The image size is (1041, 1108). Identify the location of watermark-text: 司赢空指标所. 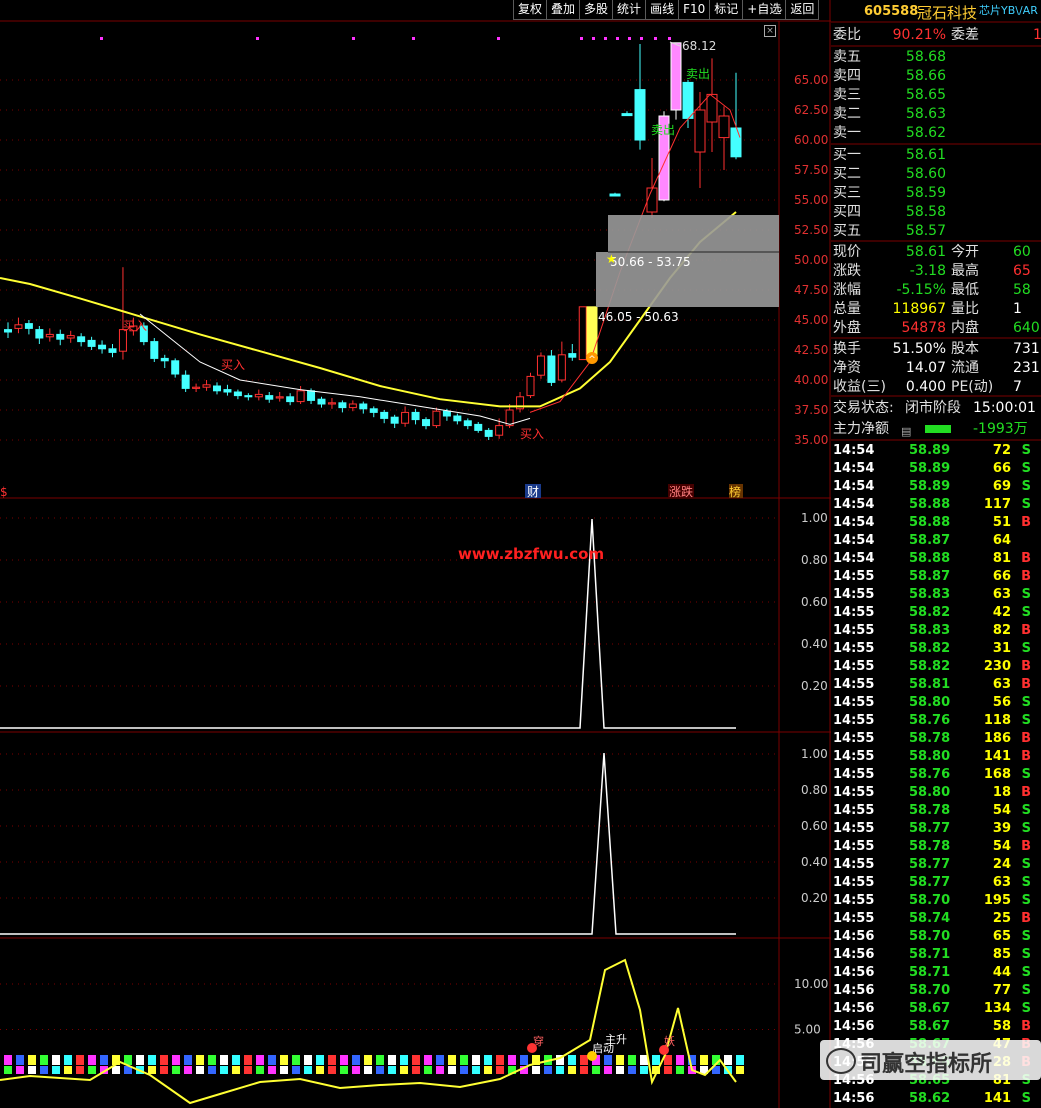
(926, 1064).